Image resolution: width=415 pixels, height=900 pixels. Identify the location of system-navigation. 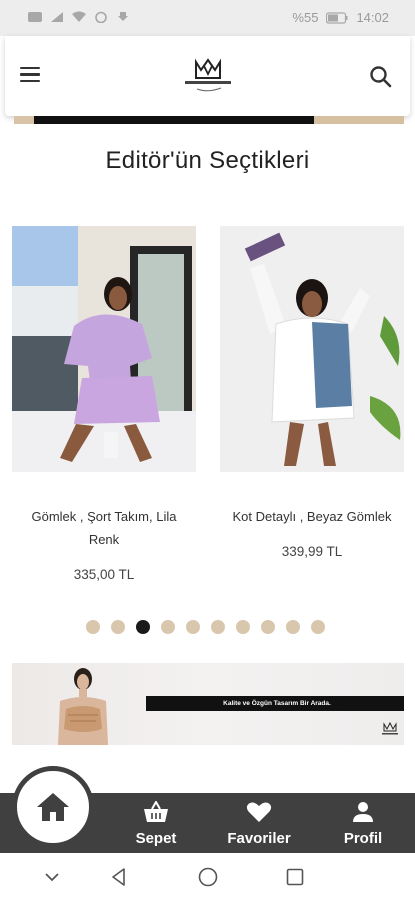
(207, 876).